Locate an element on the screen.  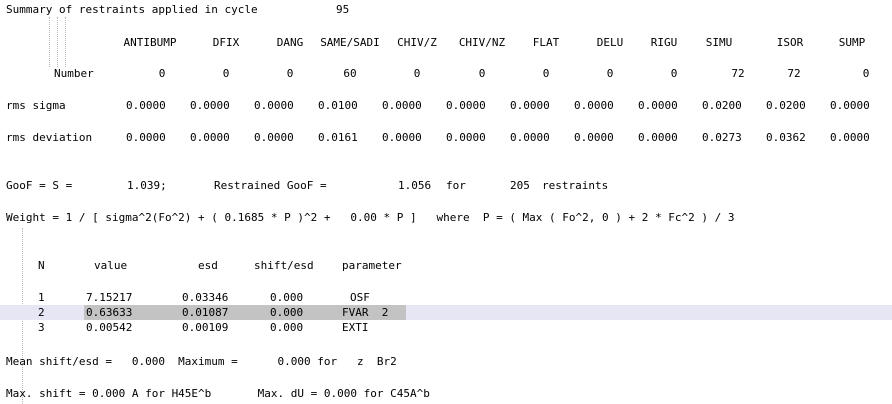
param-header-value: value is located at coordinates (111, 265).